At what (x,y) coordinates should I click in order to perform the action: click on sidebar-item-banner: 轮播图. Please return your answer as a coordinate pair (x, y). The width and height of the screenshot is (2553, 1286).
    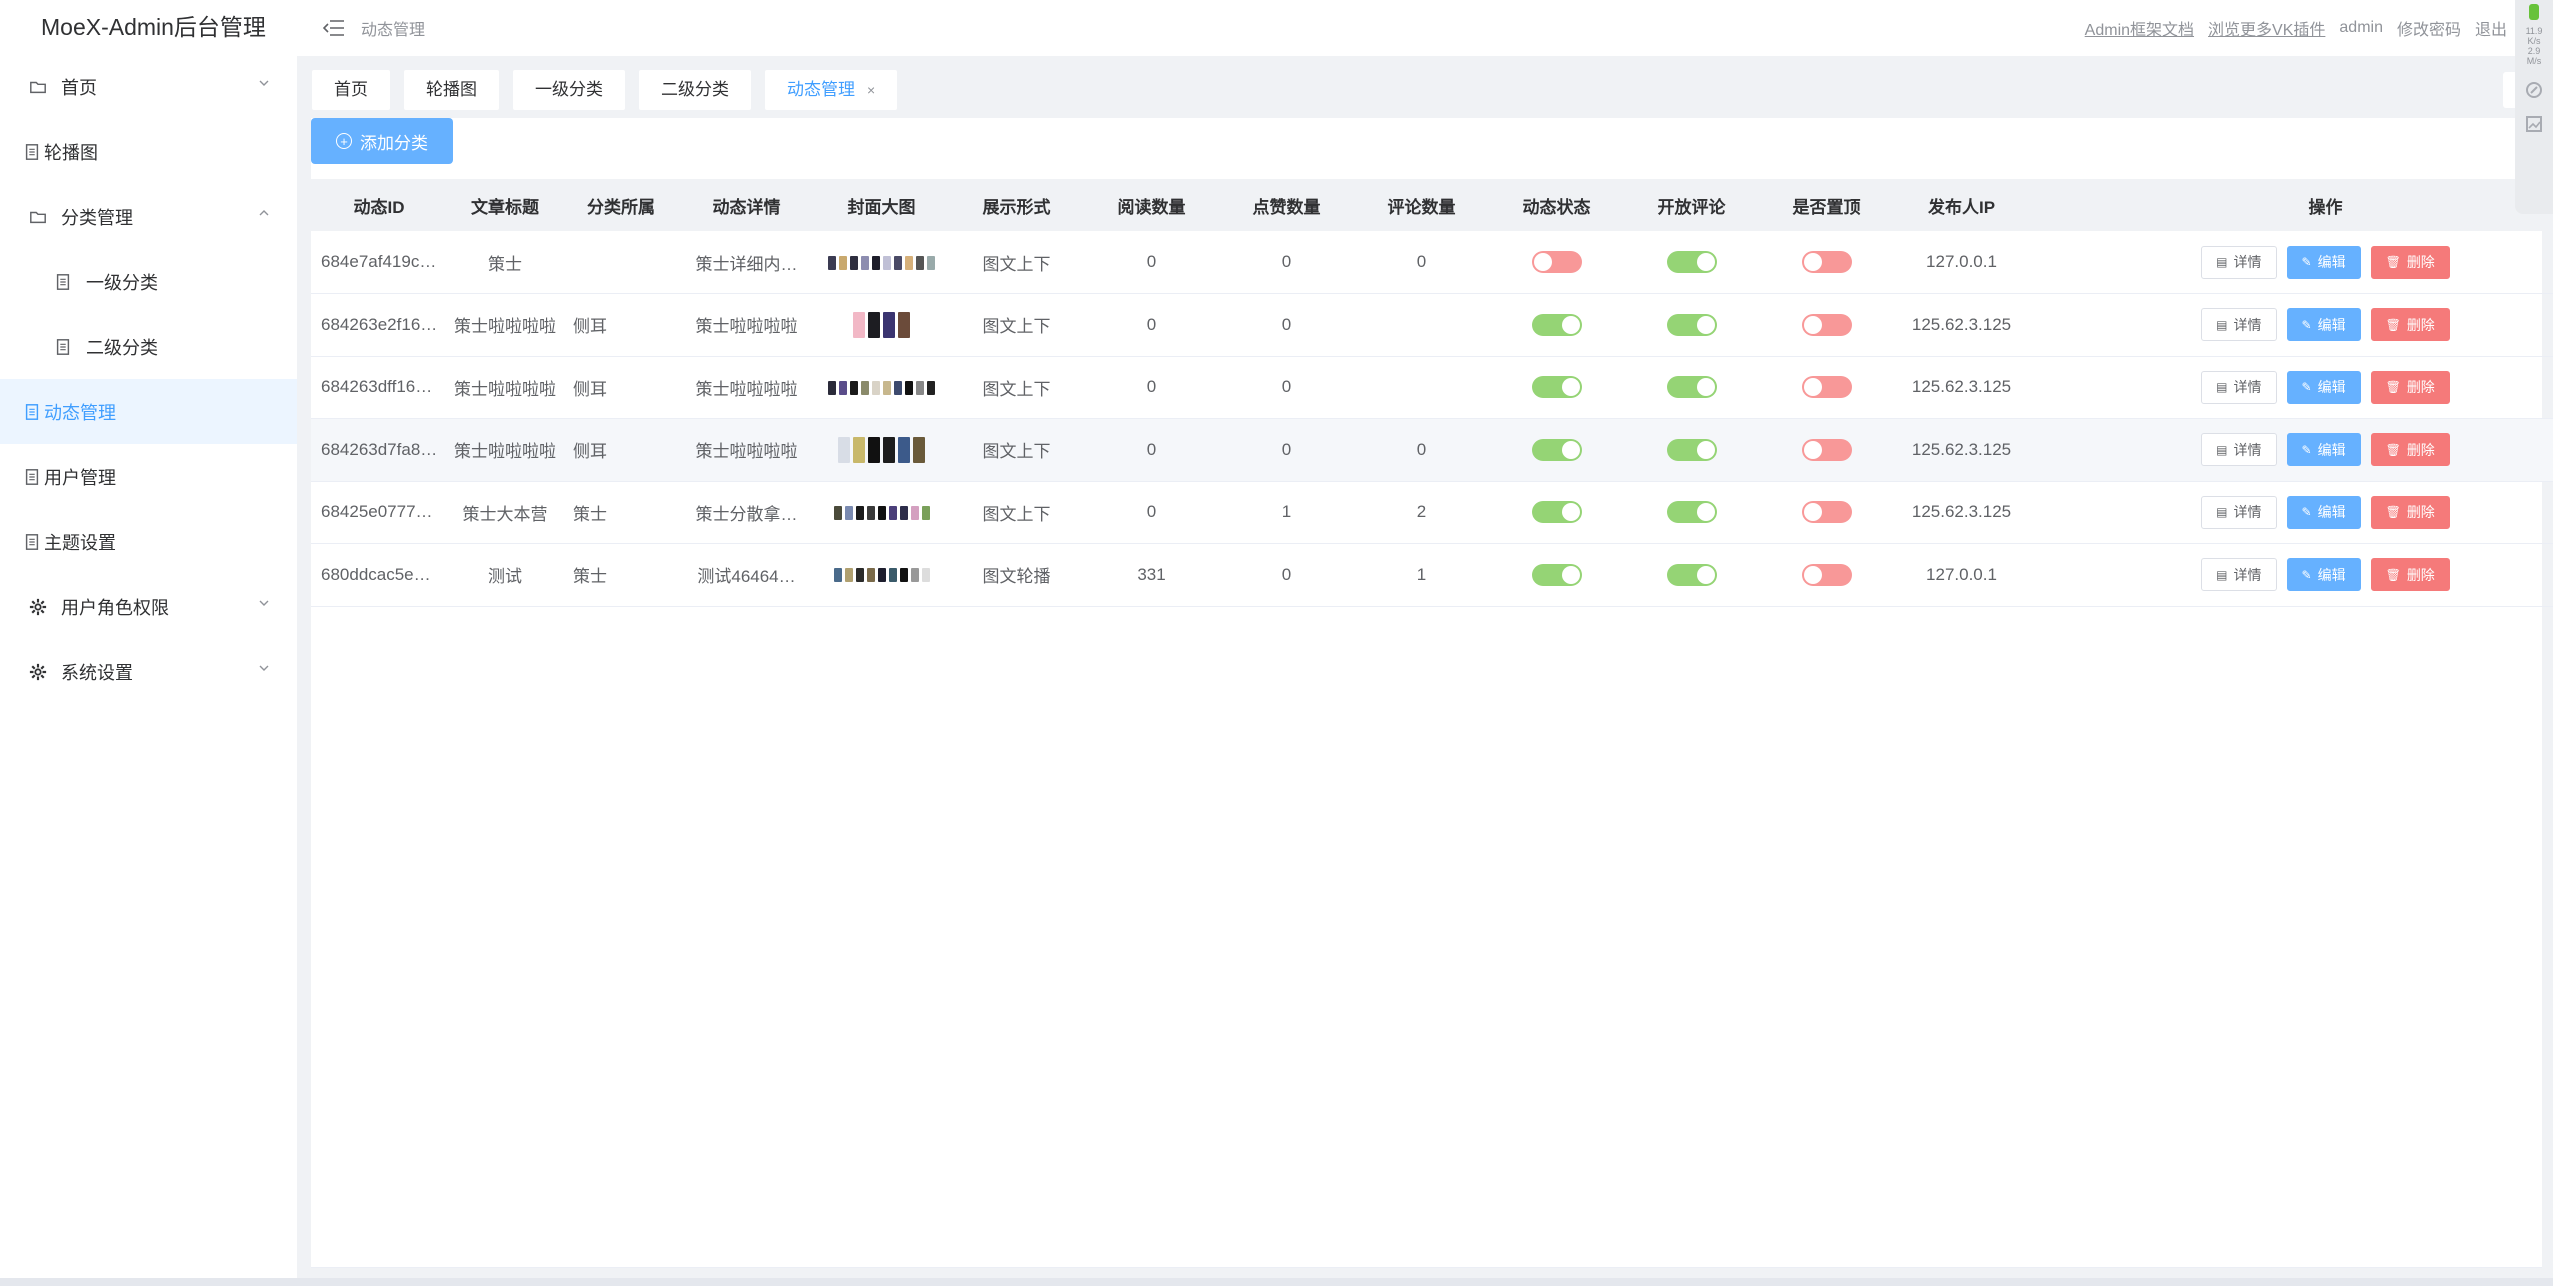
    Looking at the image, I should click on (148, 151).